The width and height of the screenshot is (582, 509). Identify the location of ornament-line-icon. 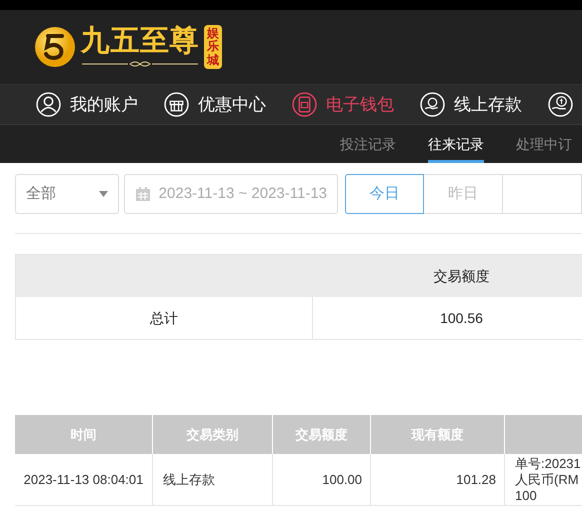
(140, 64).